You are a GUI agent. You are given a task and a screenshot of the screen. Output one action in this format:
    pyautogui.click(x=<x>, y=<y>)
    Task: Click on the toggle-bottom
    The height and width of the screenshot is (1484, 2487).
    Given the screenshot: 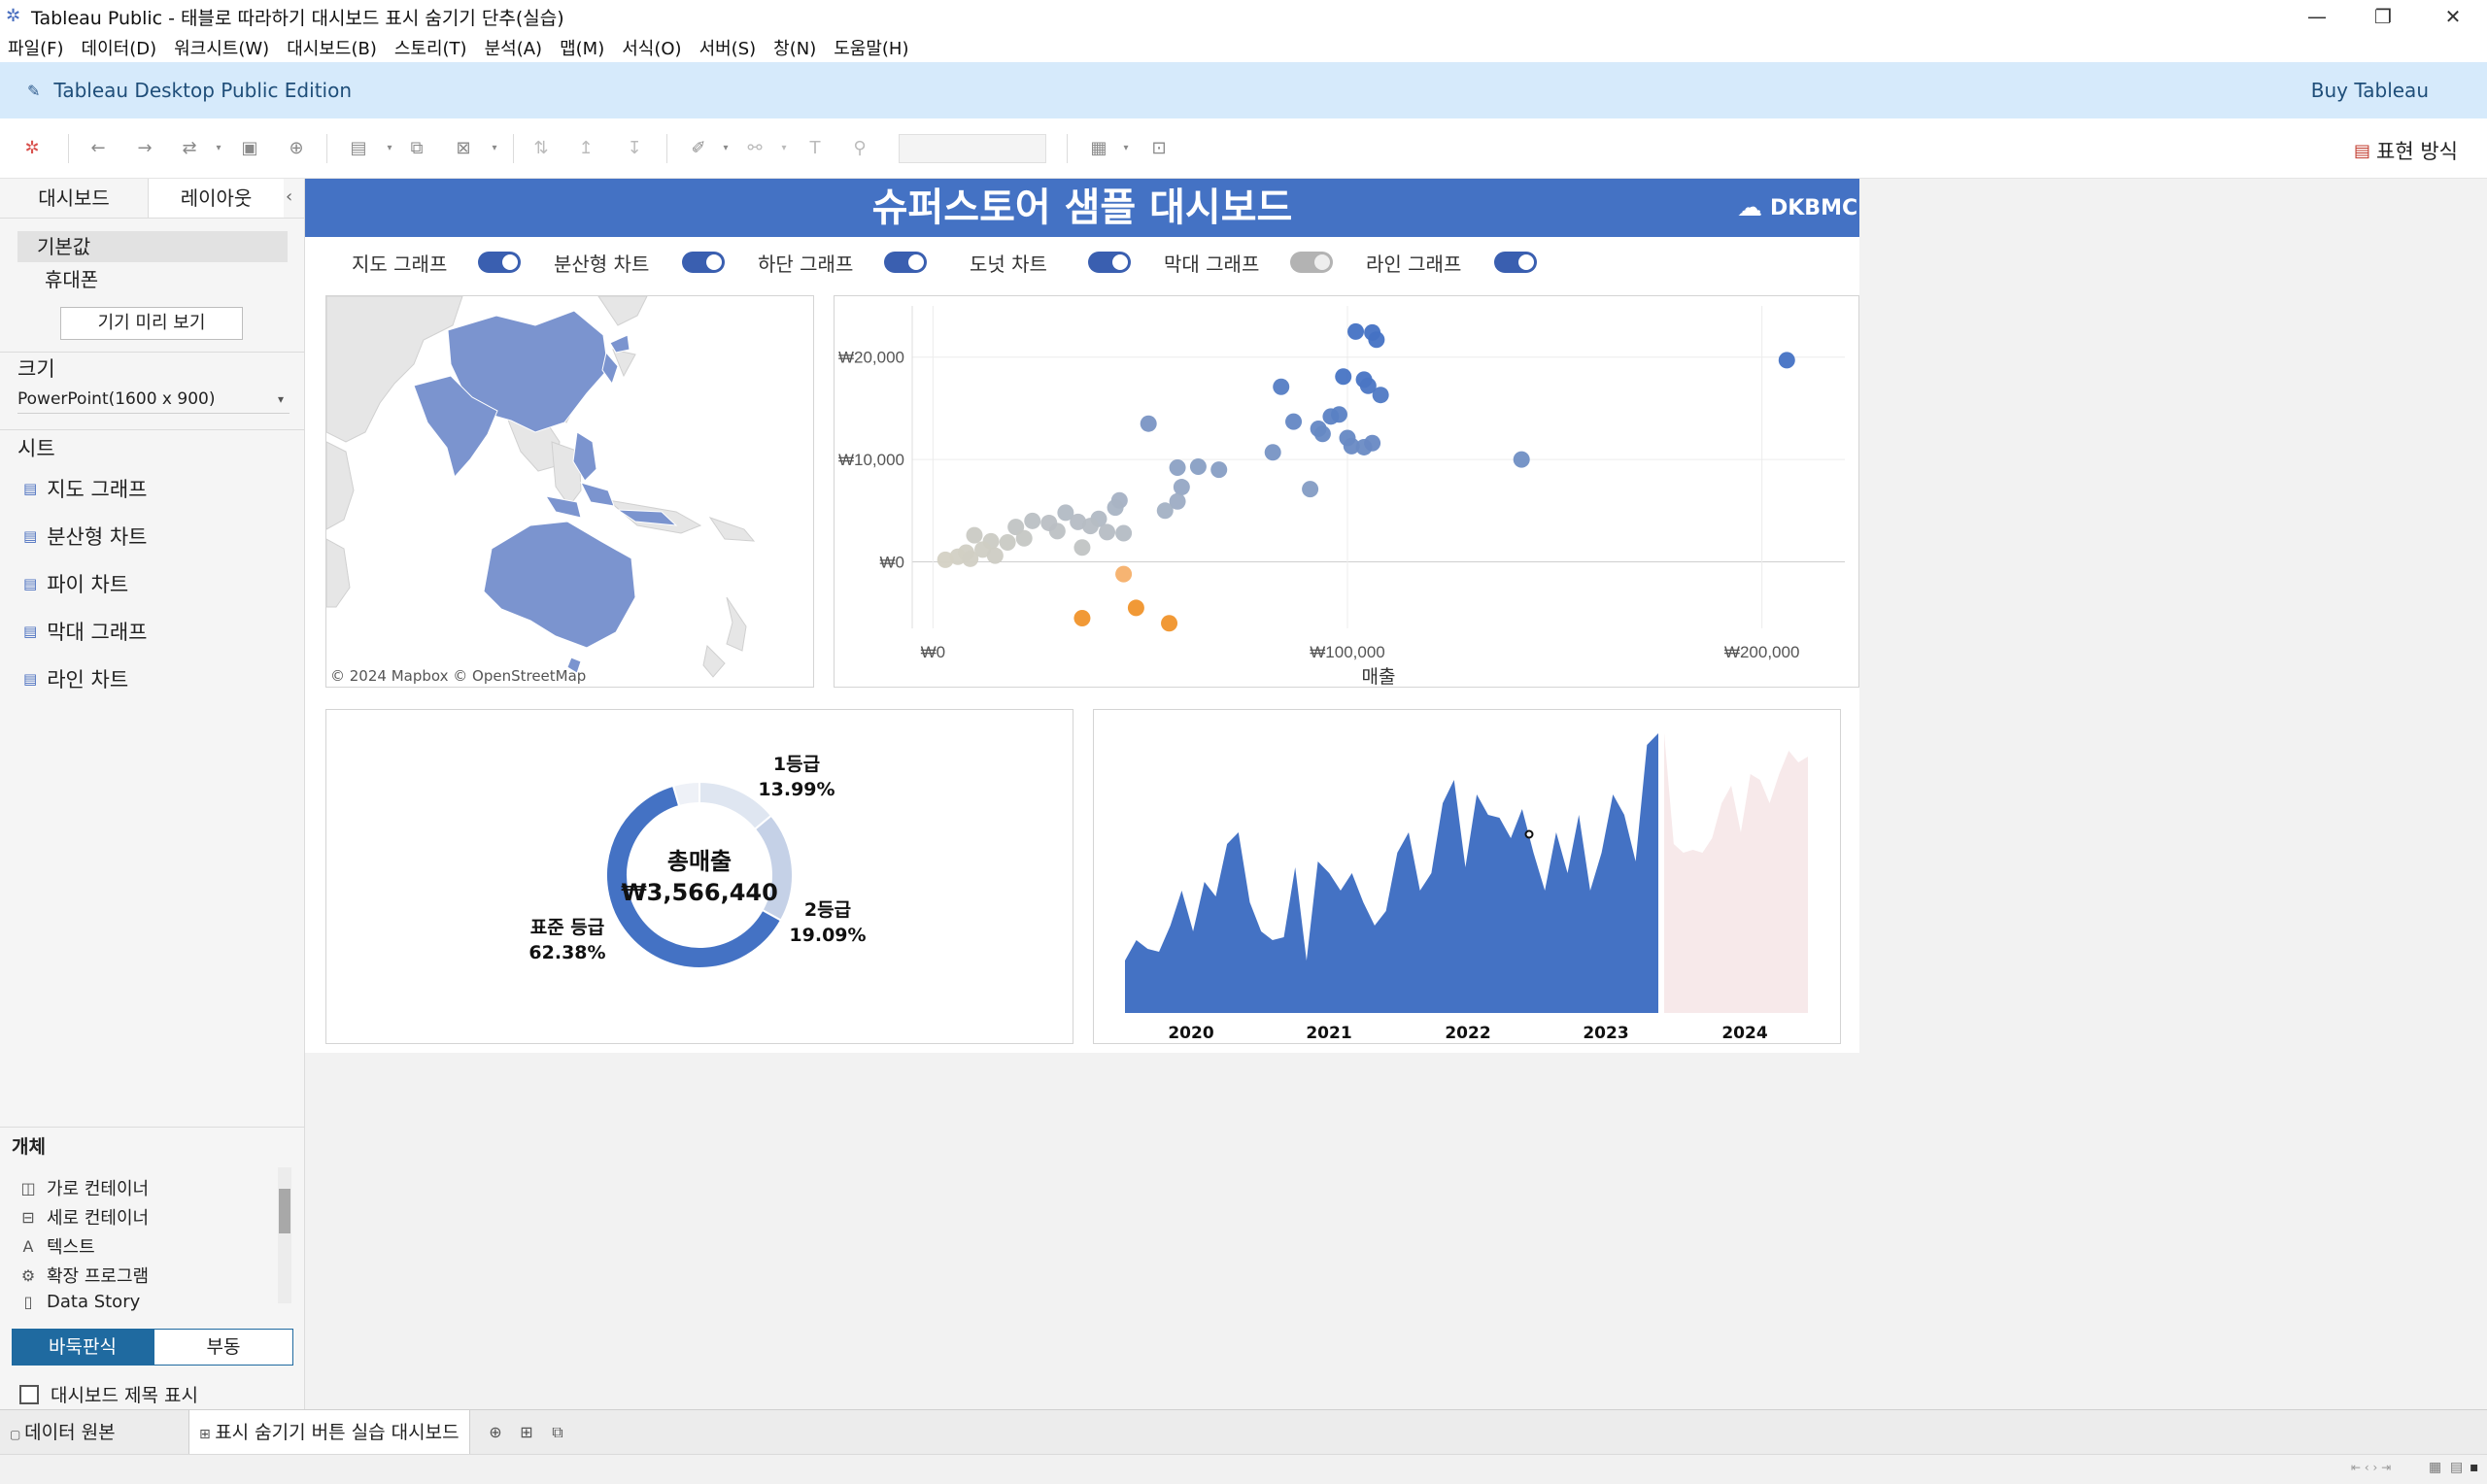 What is the action you would take?
    pyautogui.click(x=905, y=262)
    